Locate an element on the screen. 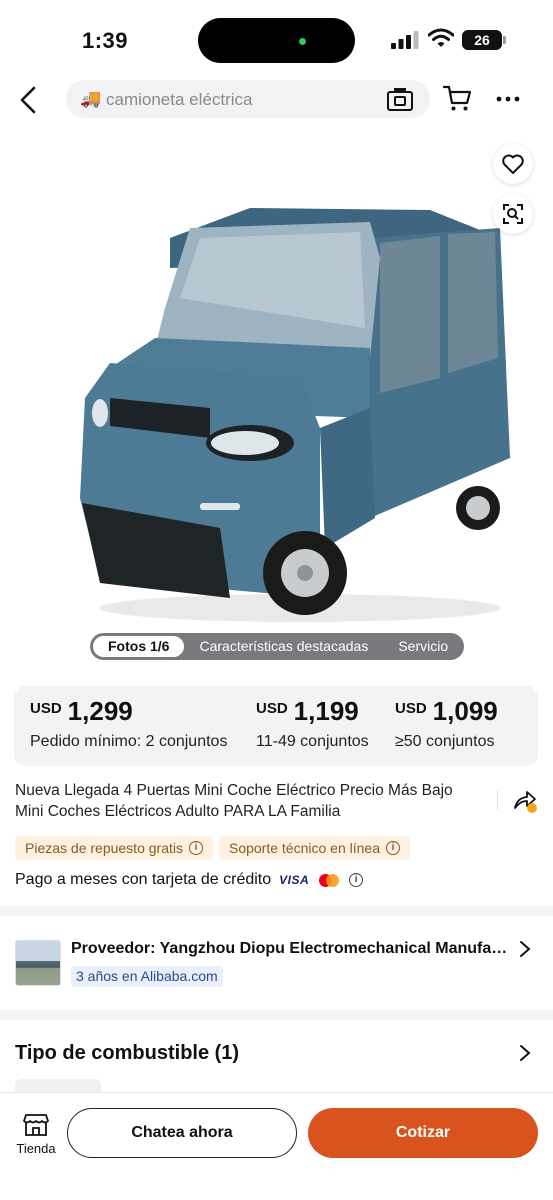 The height and width of the screenshot is (1200, 553). supplier-thumbnail is located at coordinates (38, 963).